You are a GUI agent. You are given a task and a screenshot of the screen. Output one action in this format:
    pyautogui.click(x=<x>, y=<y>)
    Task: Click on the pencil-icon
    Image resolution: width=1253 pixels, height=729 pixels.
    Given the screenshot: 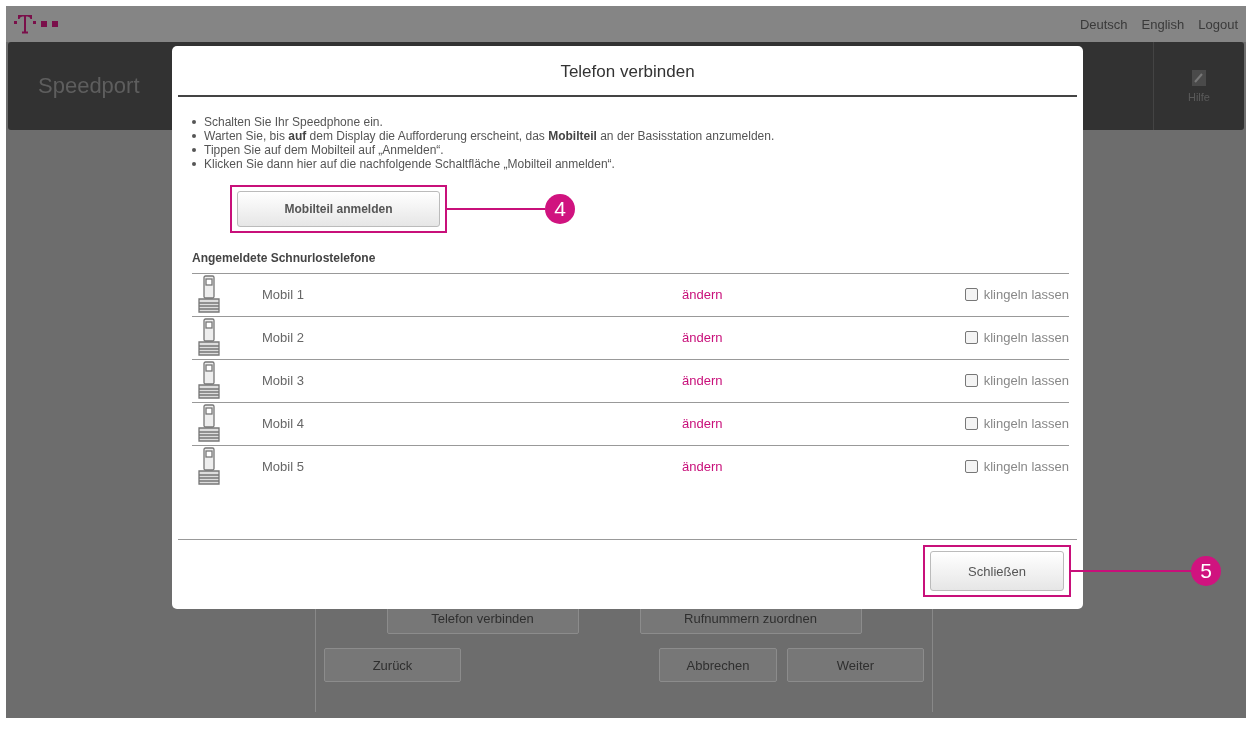 What is the action you would take?
    pyautogui.click(x=1199, y=78)
    